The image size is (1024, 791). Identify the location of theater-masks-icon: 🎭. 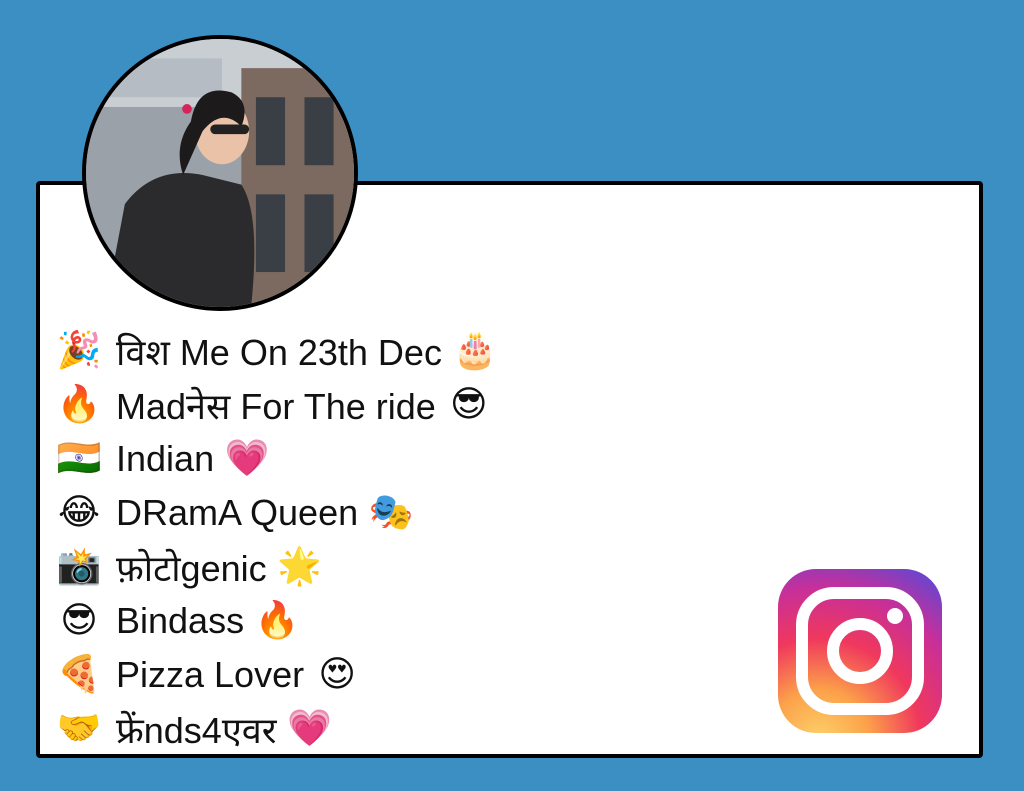
(391, 512).